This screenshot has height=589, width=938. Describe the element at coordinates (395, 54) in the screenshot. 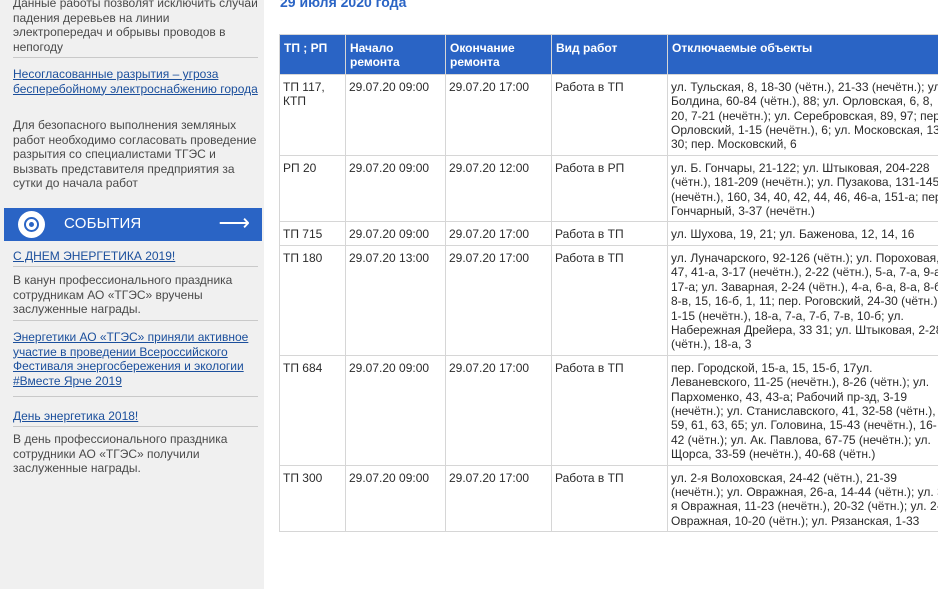

I see `column-header-start: Начало ремонта` at that location.